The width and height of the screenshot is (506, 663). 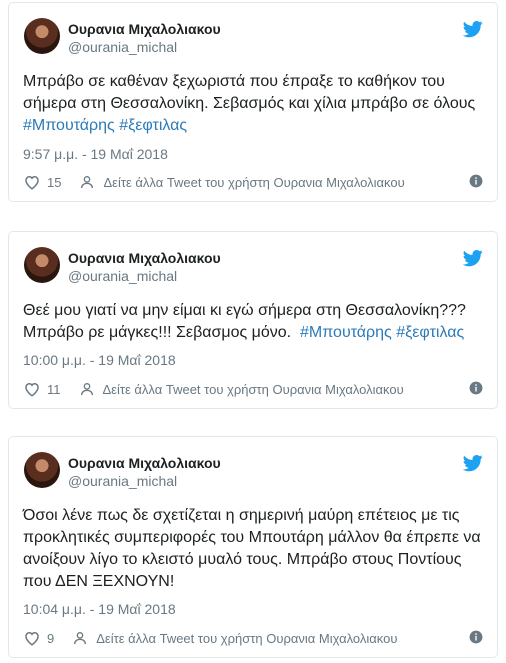 I want to click on tweet-timestamp: 10:00 μ.μ. - 19 Μαΐ 2018, so click(x=99, y=360).